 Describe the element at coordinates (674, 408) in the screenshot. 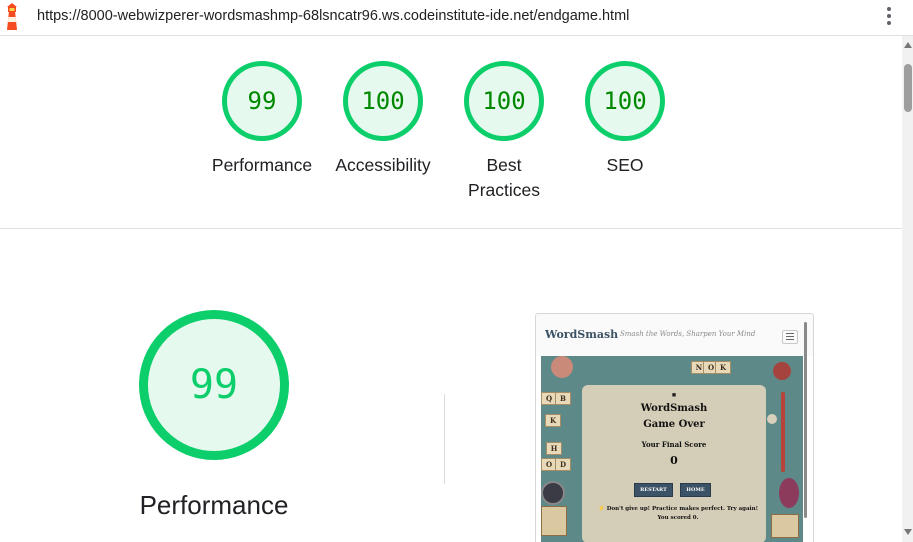

I see `card-title: WordSmash` at that location.